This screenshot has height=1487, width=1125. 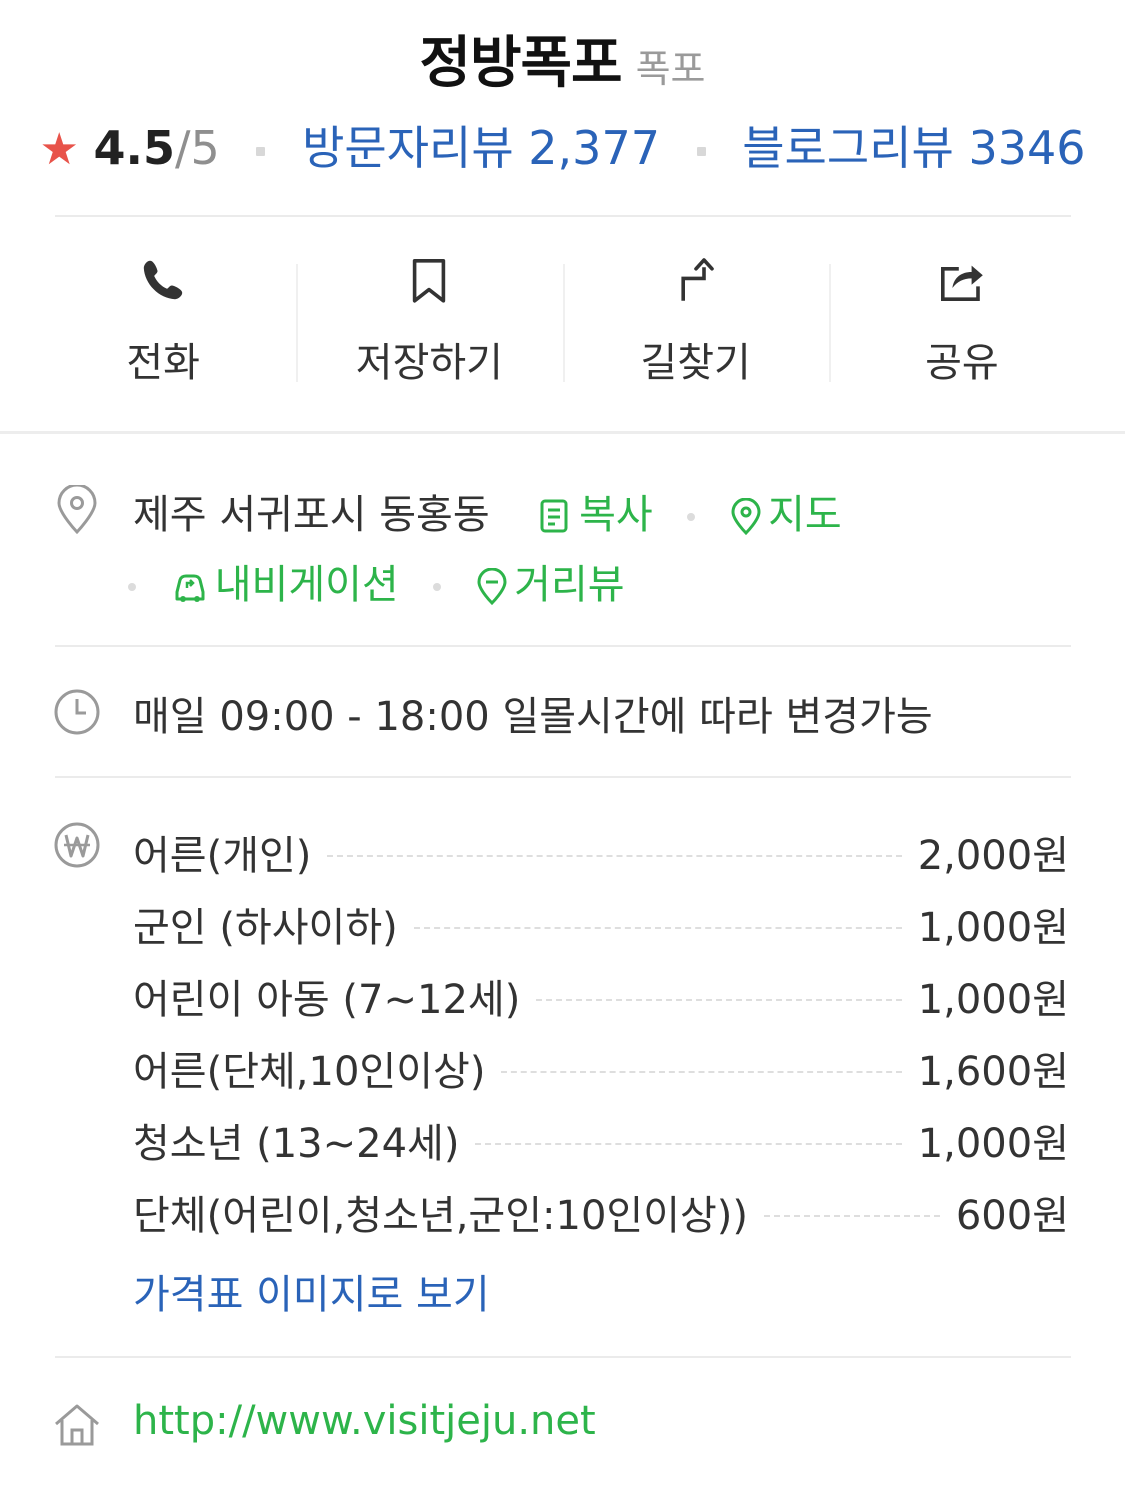 What do you see at coordinates (190, 588) in the screenshot?
I see `car-icon` at bounding box center [190, 588].